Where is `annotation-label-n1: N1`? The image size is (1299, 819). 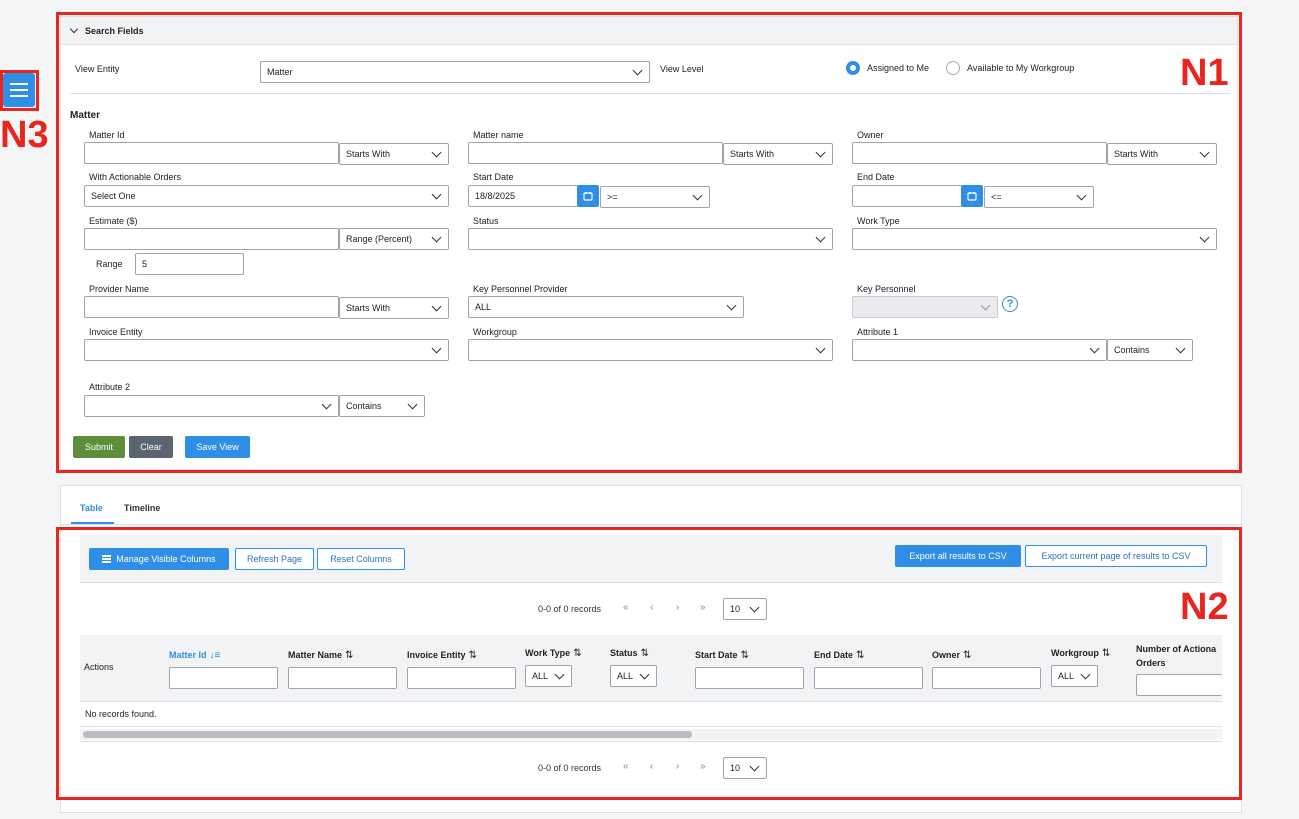
annotation-label-n1: N1 is located at coordinates (1204, 73).